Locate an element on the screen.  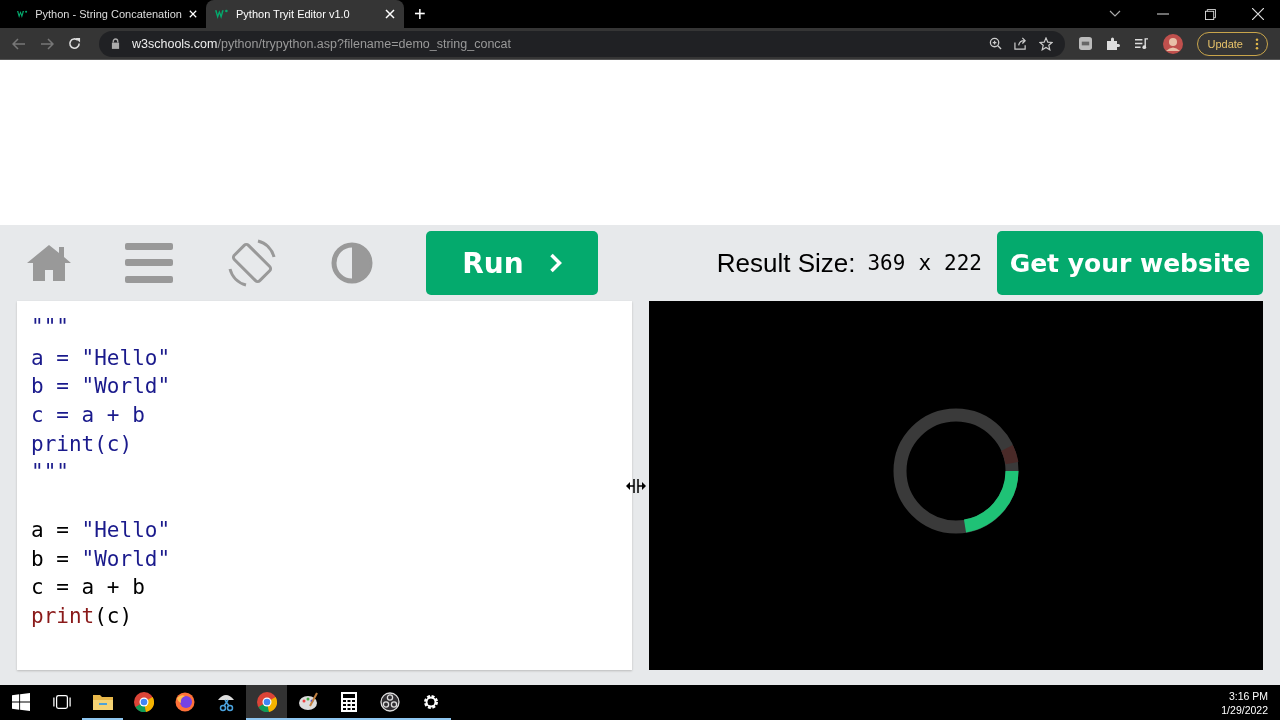
tab-search-icon is located at coordinates (1115, 14).